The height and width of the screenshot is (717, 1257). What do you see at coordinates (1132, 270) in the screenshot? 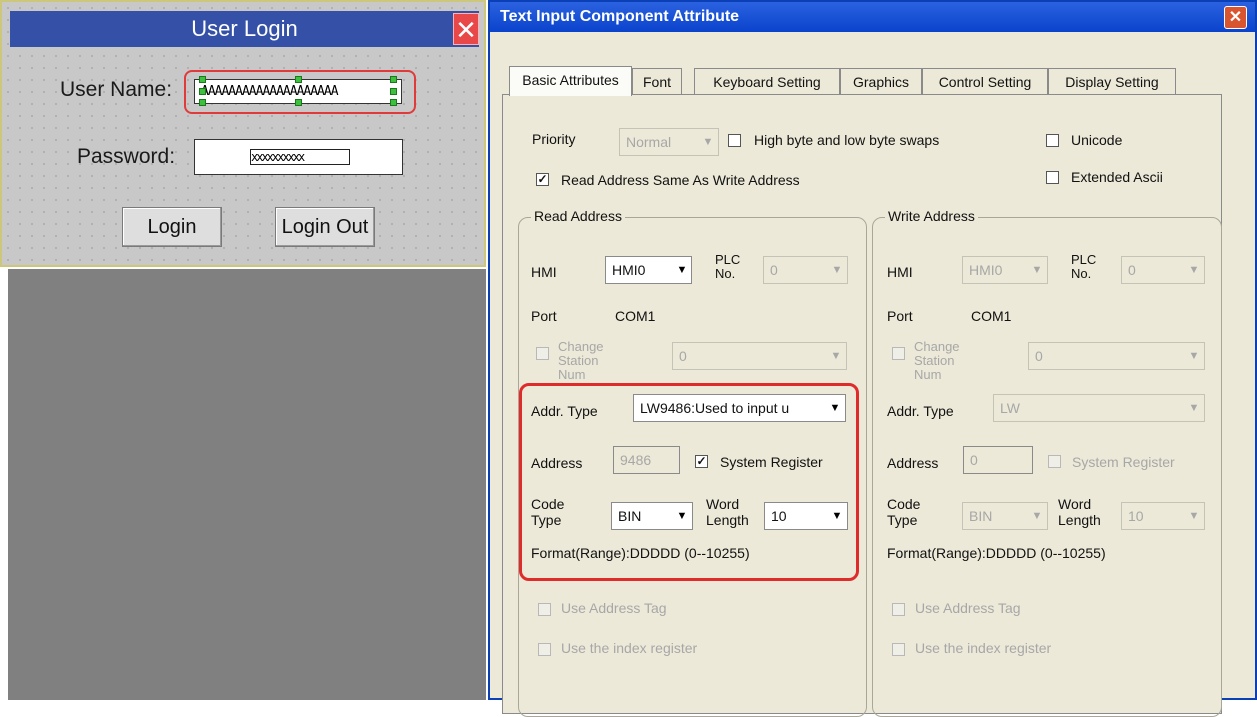
I see `write-plc-value: 0` at bounding box center [1132, 270].